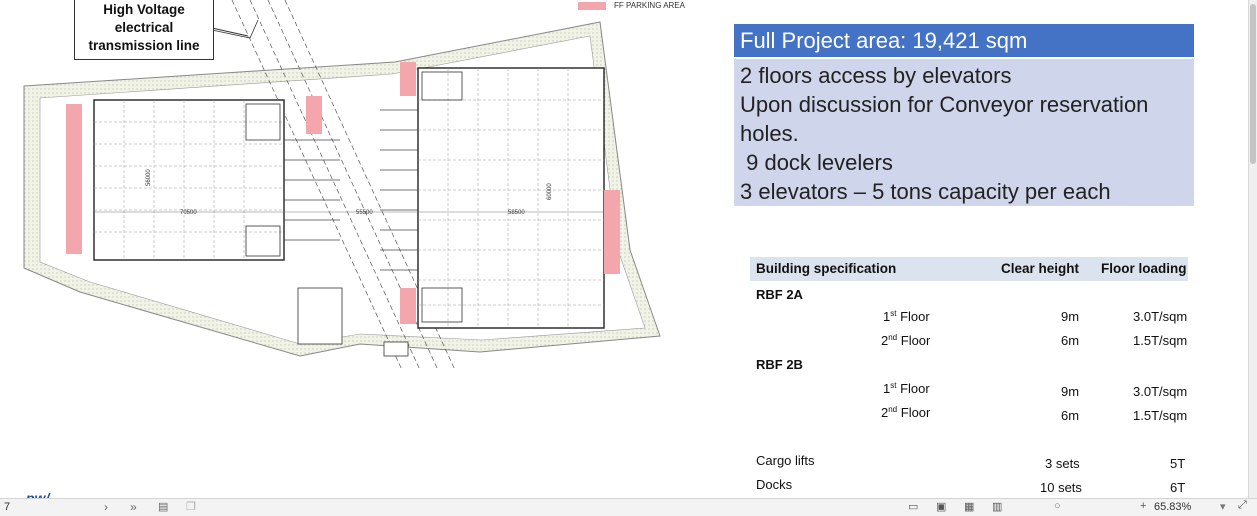 The image size is (1257, 516). Describe the element at coordinates (516, 213) in the screenshot. I see `dim-right-width: 58500` at that location.